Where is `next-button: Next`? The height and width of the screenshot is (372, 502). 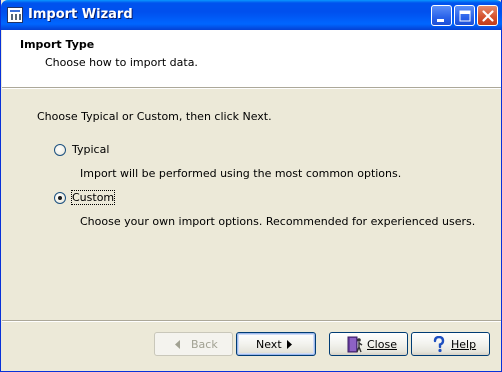
next-button: Next is located at coordinates (276, 344).